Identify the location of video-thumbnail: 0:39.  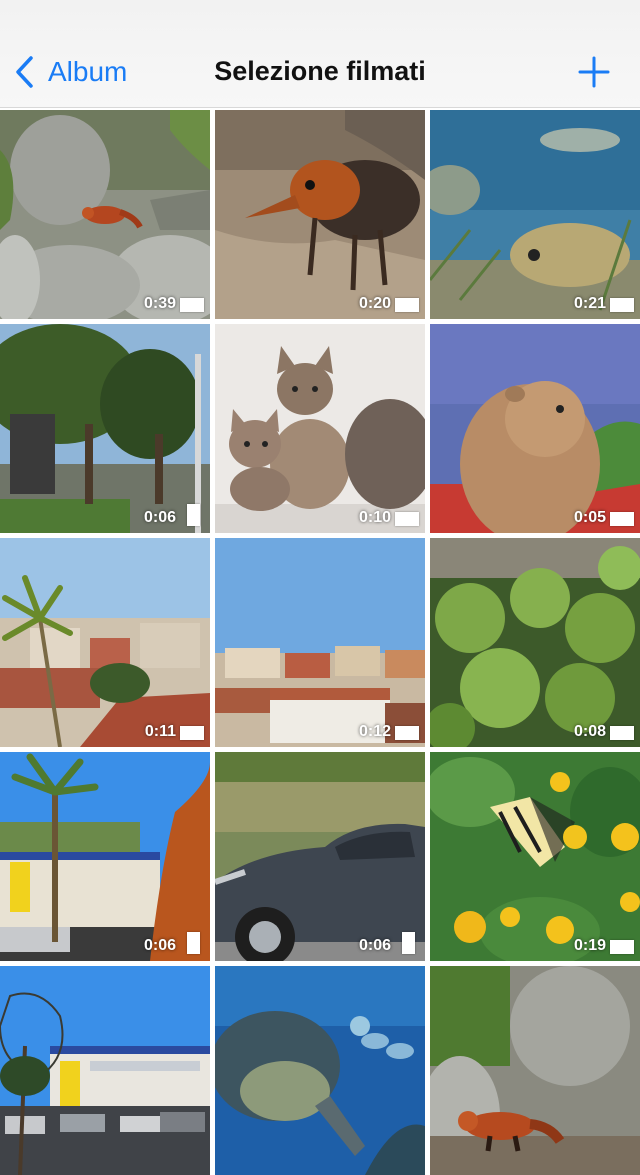
(105, 214).